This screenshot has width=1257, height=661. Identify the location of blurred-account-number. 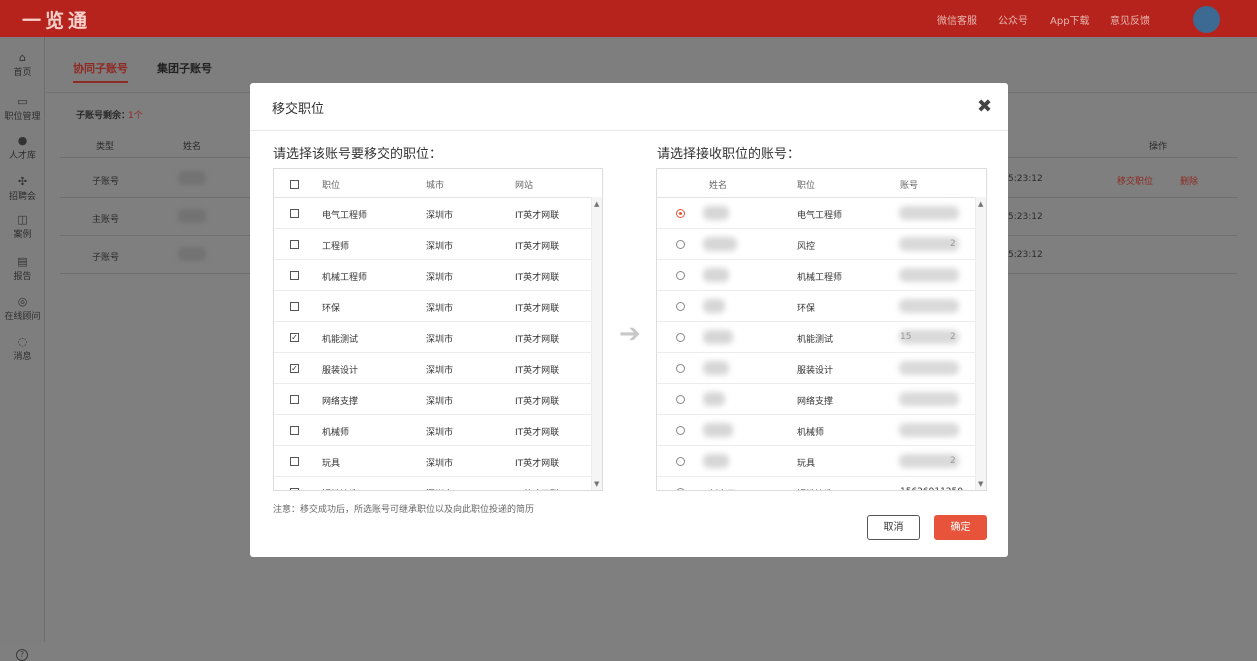
(929, 430).